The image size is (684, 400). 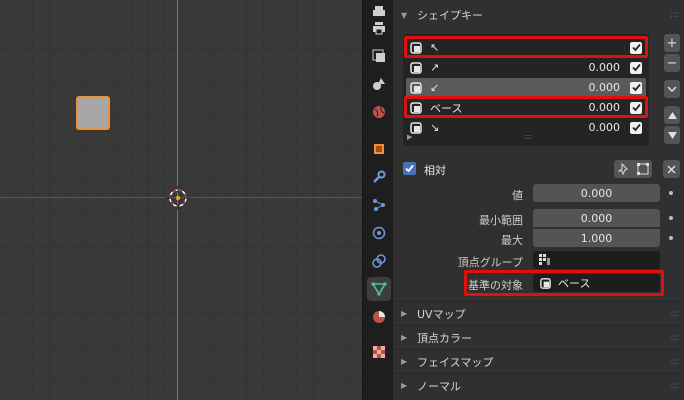 What do you see at coordinates (596, 283) in the screenshot?
I see `relative-to-field: ベース` at bounding box center [596, 283].